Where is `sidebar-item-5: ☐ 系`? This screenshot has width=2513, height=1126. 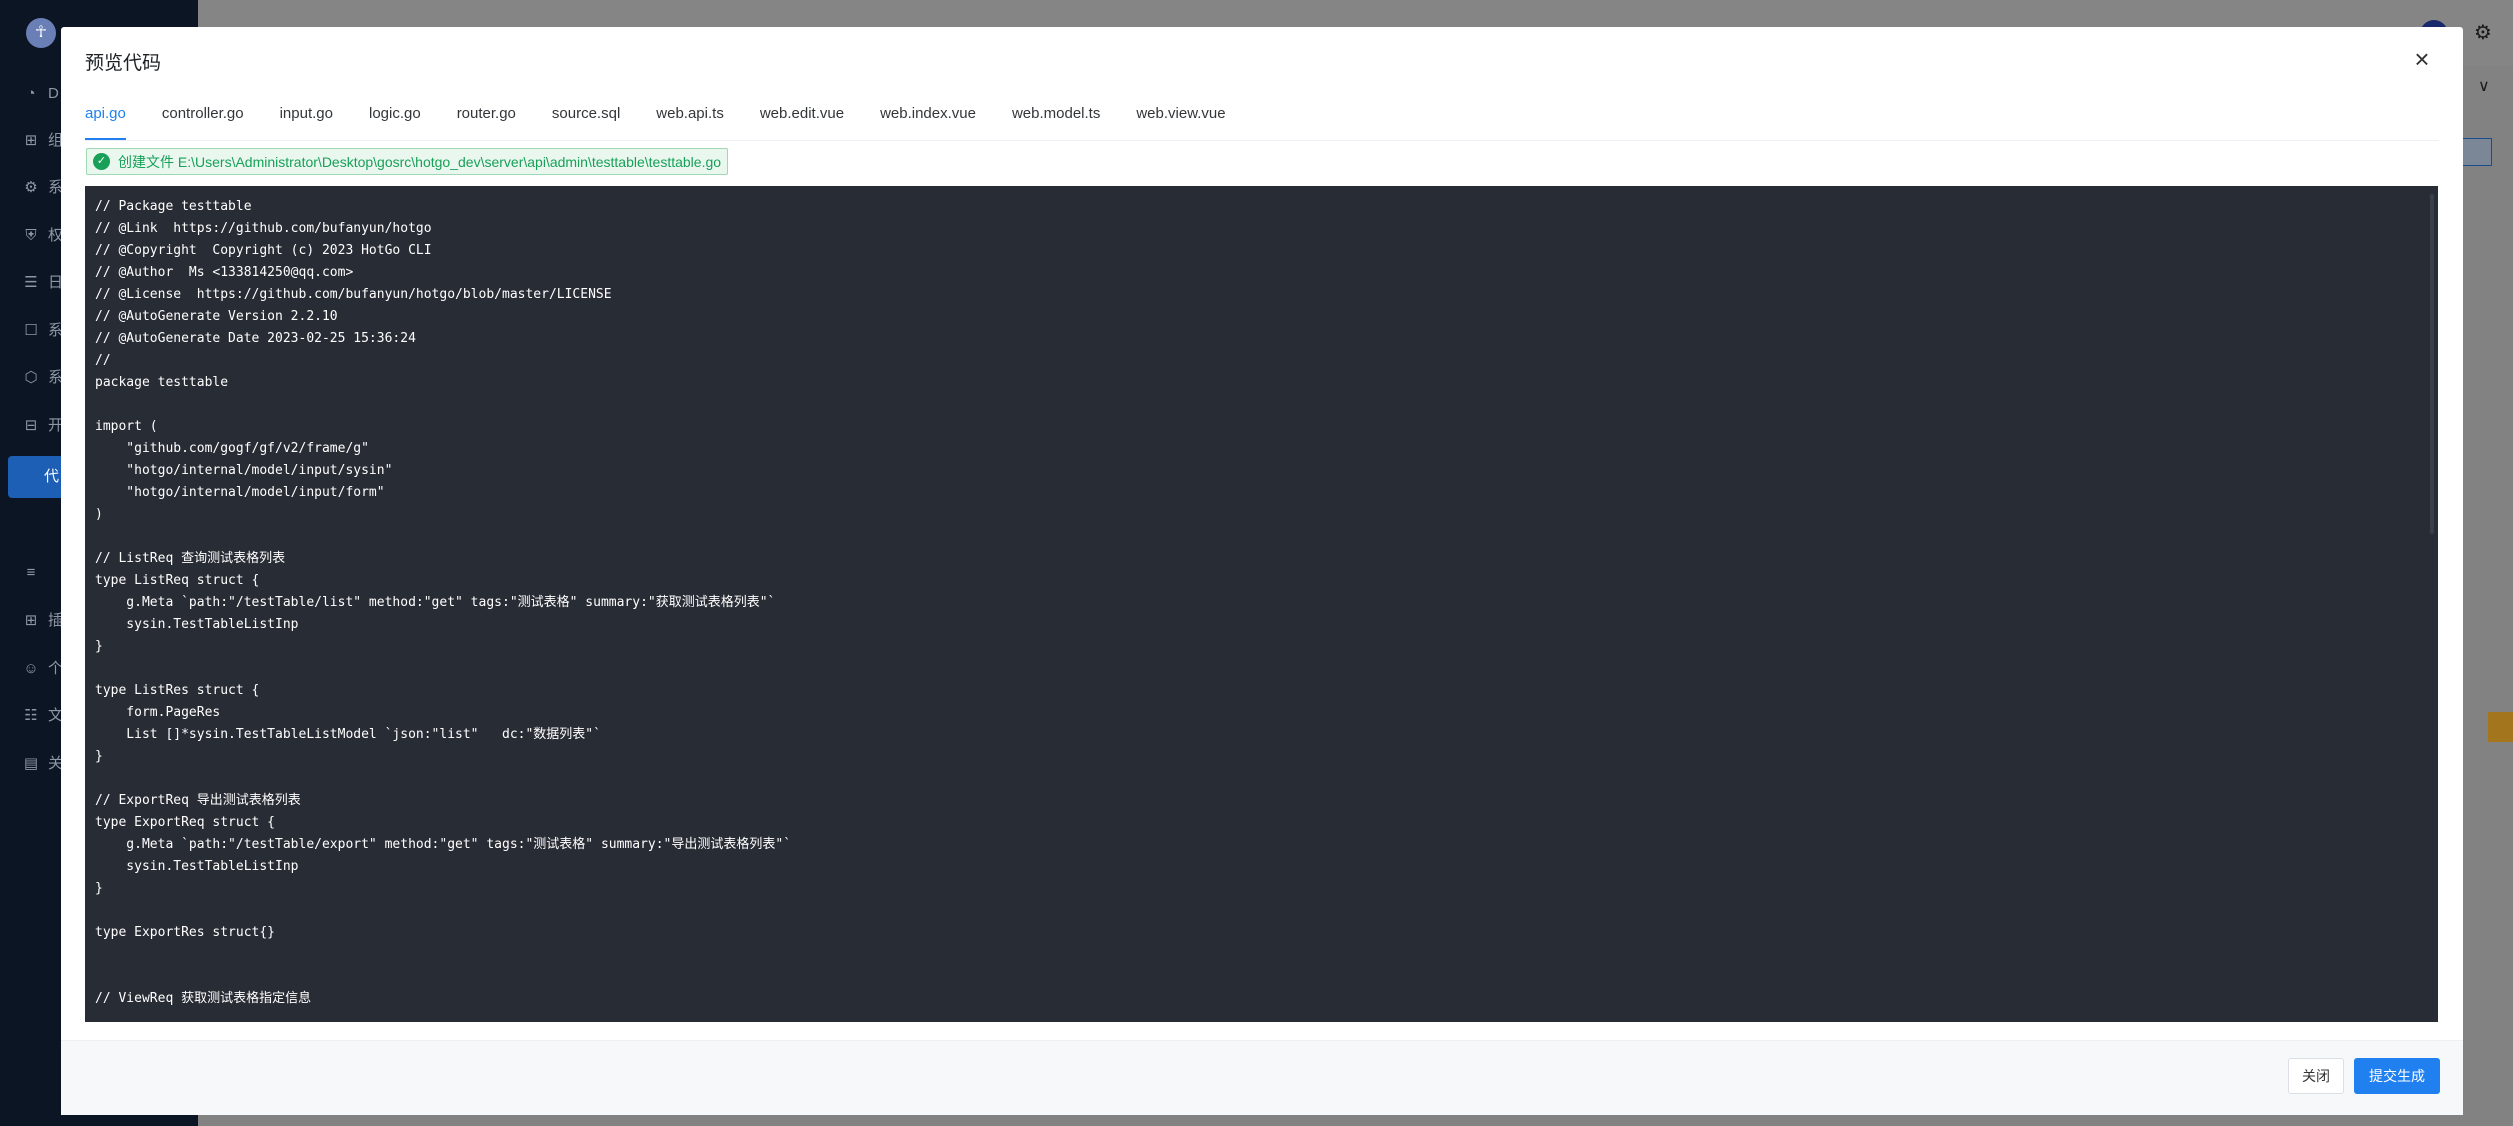
sidebar-item-5: ☐ 系 is located at coordinates (42, 331).